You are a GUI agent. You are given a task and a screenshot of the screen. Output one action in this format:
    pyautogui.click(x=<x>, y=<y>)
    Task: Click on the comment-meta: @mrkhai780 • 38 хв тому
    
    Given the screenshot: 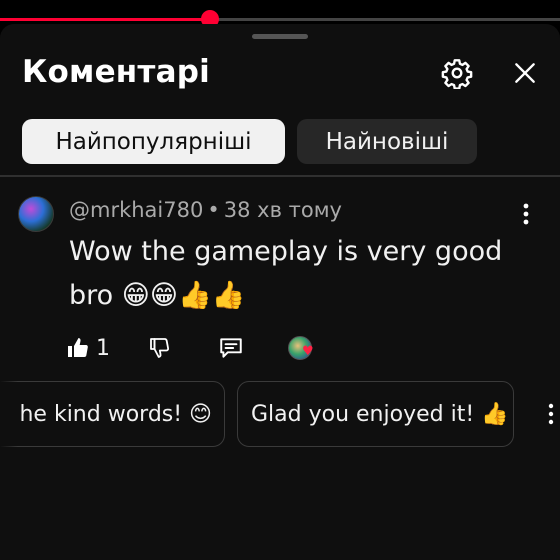 What is the action you would take?
    pyautogui.click(x=205, y=210)
    